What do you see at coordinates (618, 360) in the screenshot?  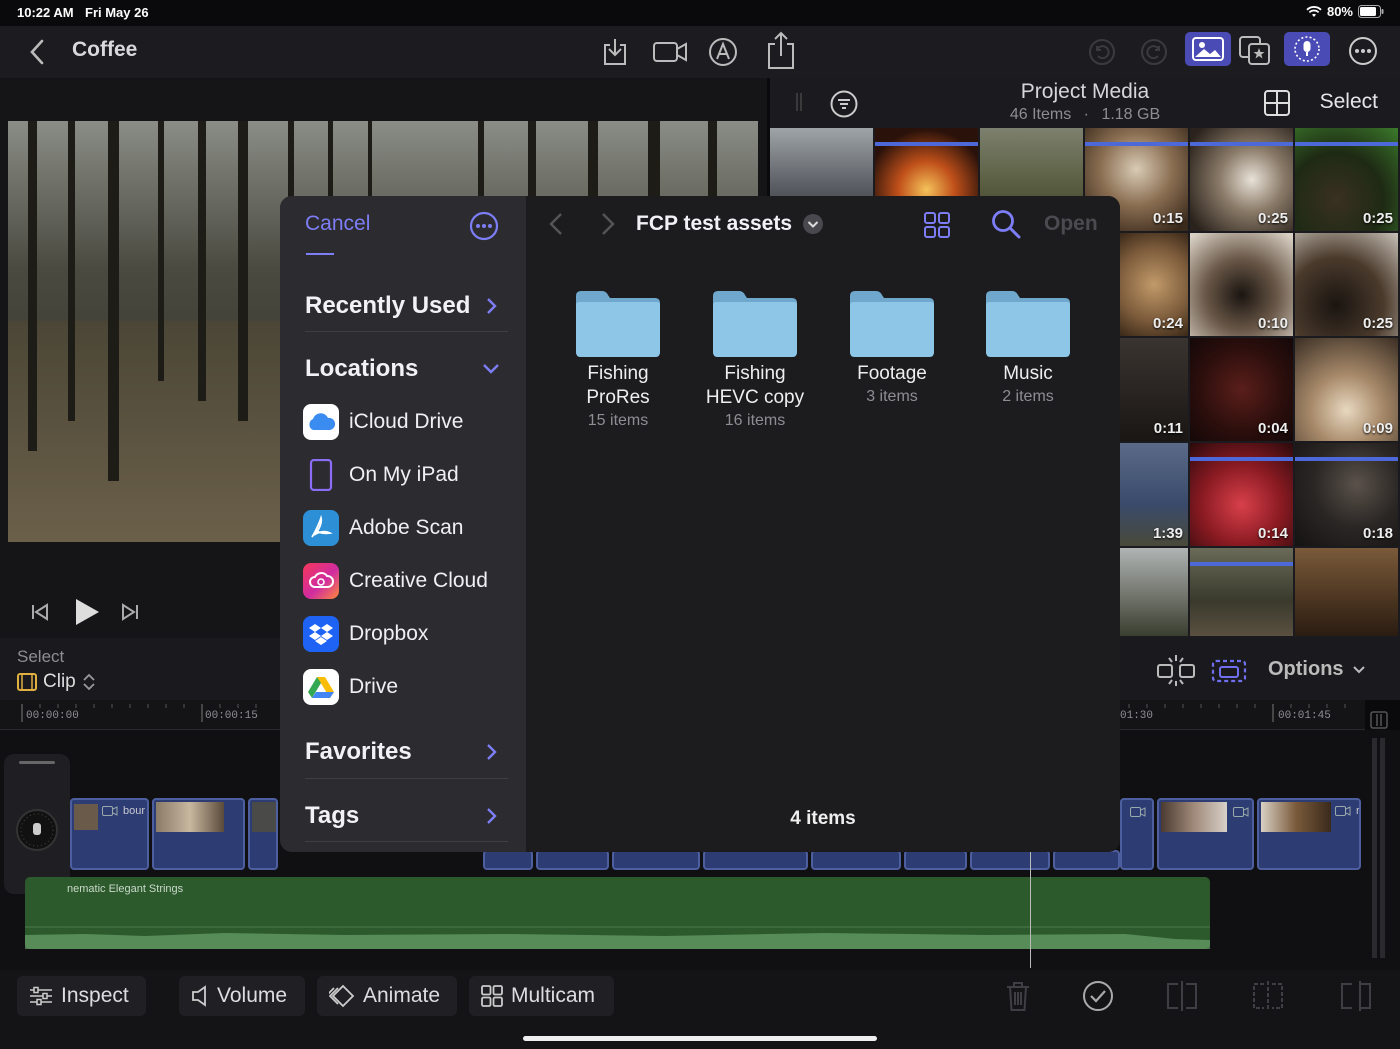 I see `folder-item: Fishing ProRes 15 items` at bounding box center [618, 360].